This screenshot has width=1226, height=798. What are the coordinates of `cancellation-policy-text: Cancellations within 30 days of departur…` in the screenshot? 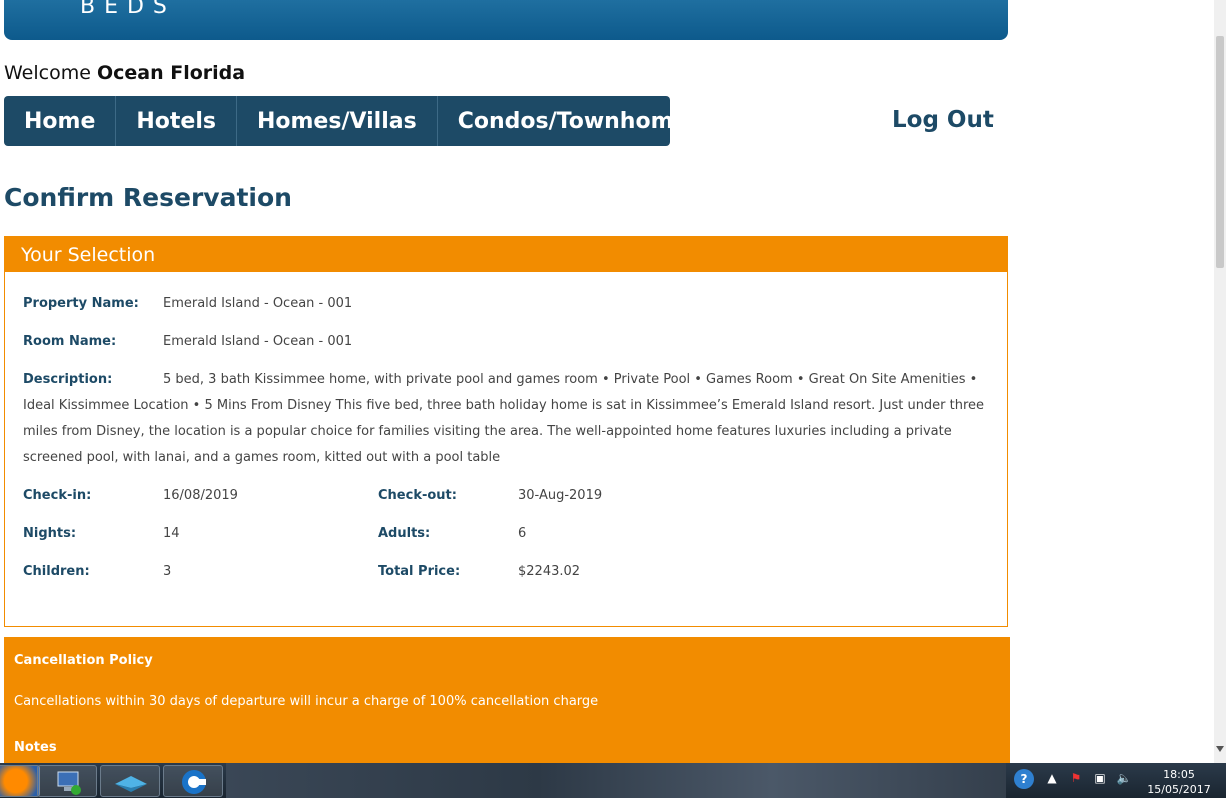 It's located at (306, 701).